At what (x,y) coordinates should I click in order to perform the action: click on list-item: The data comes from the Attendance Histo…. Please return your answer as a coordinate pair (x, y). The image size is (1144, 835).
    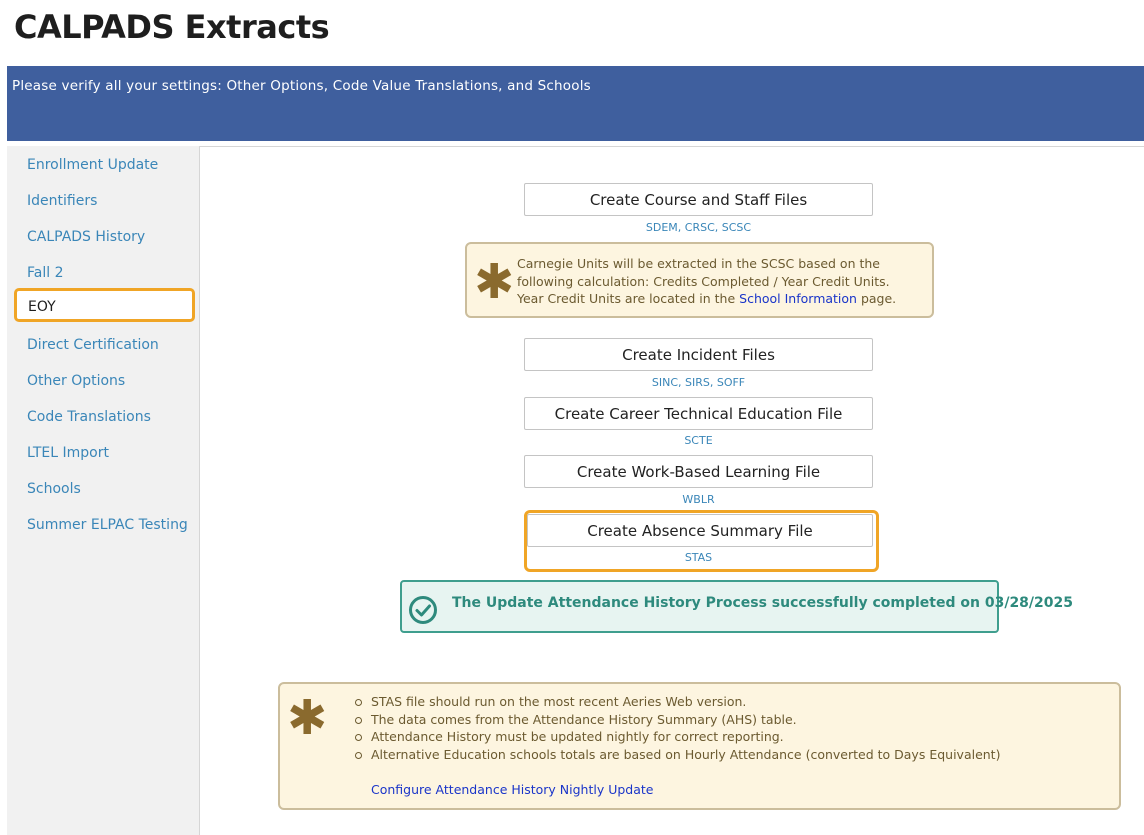
    Looking at the image, I should click on (677, 720).